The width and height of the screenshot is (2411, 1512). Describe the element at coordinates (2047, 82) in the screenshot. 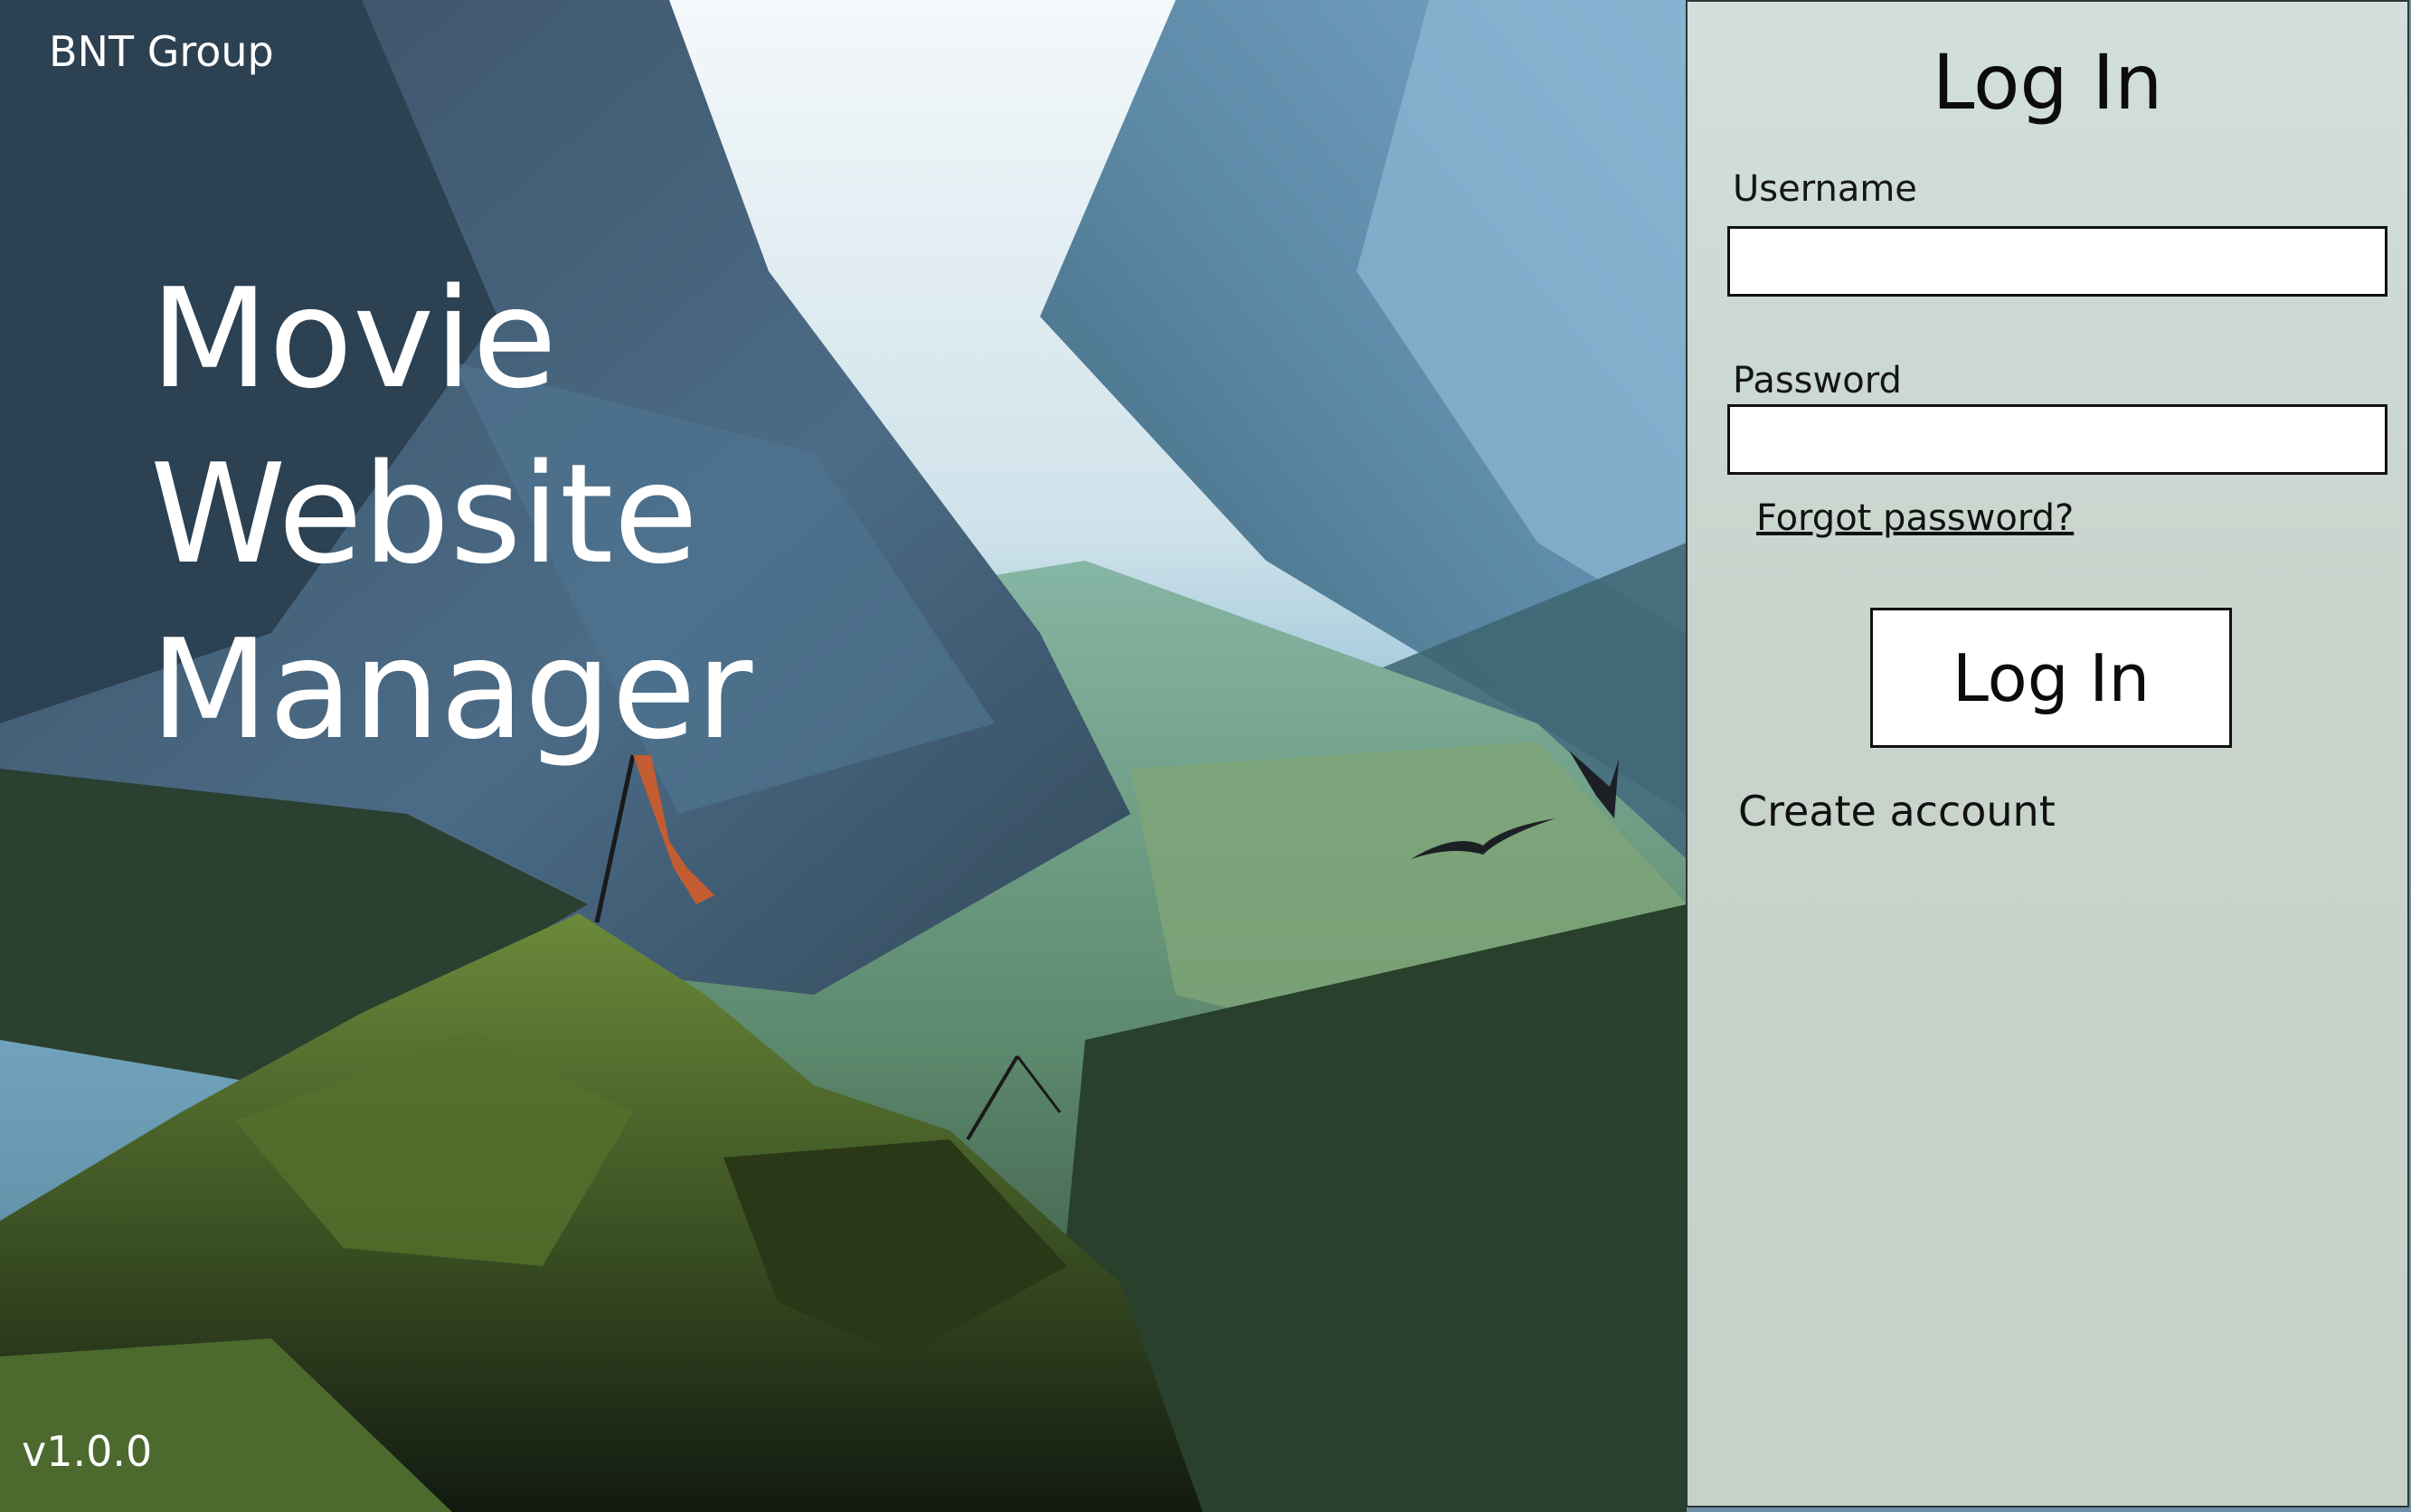

I see `login-title: Log In` at that location.